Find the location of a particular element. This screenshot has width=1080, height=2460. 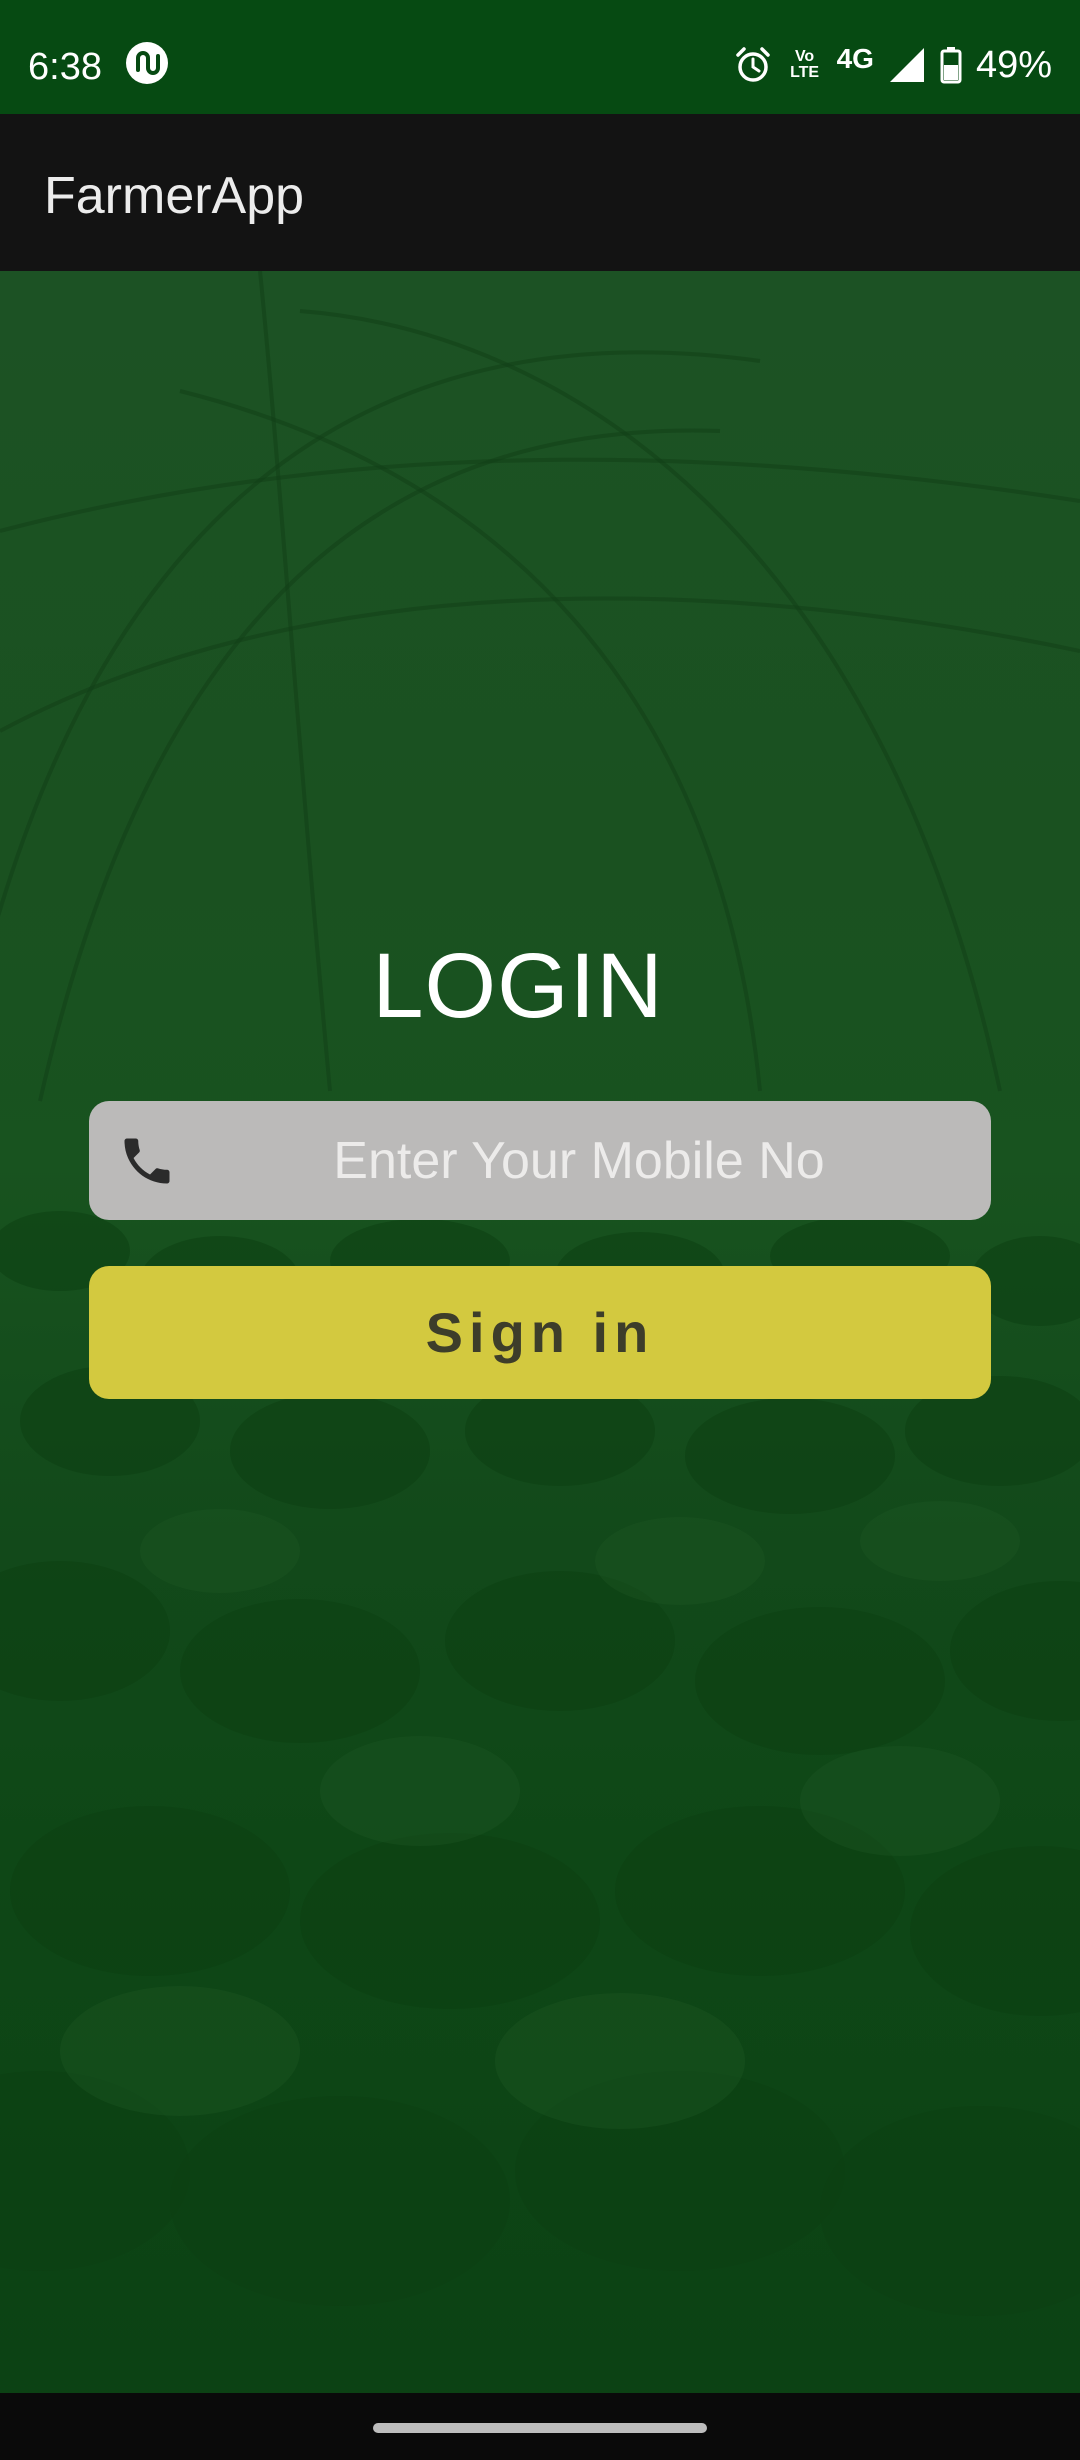

app-title: FarmerApp is located at coordinates (174, 196).